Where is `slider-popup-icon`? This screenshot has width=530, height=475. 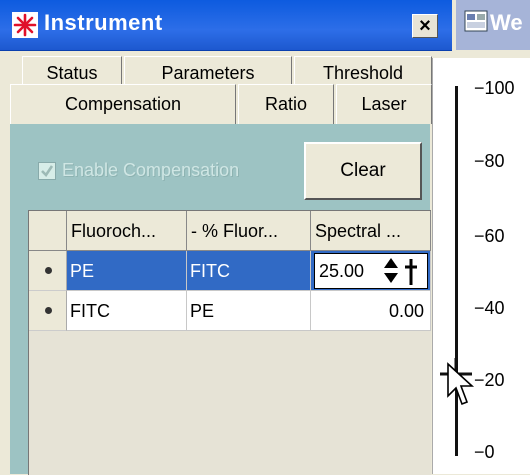 slider-popup-icon is located at coordinates (411, 272).